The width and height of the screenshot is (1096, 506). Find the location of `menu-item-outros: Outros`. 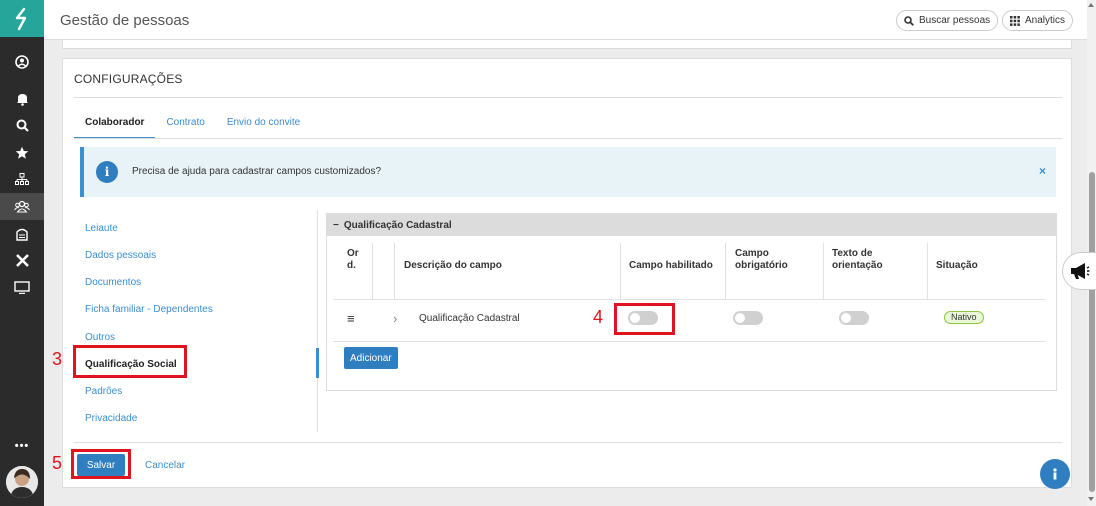

menu-item-outros: Outros is located at coordinates (100, 337).